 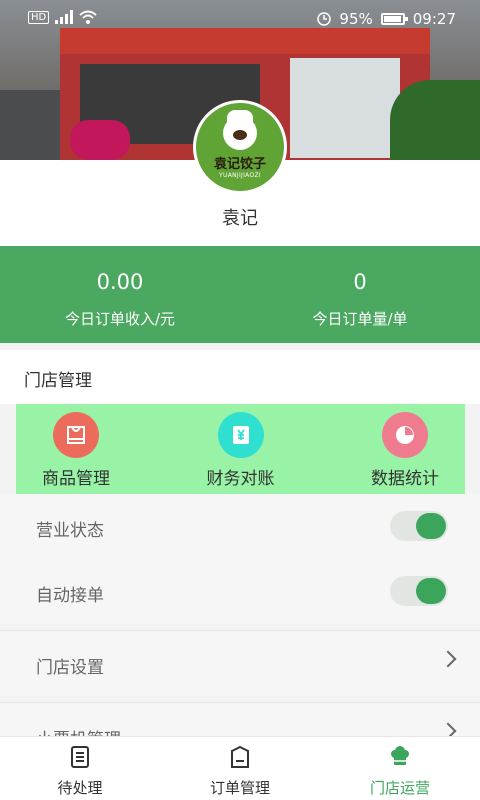 I want to click on store-name: 袁记, so click(x=240, y=218).